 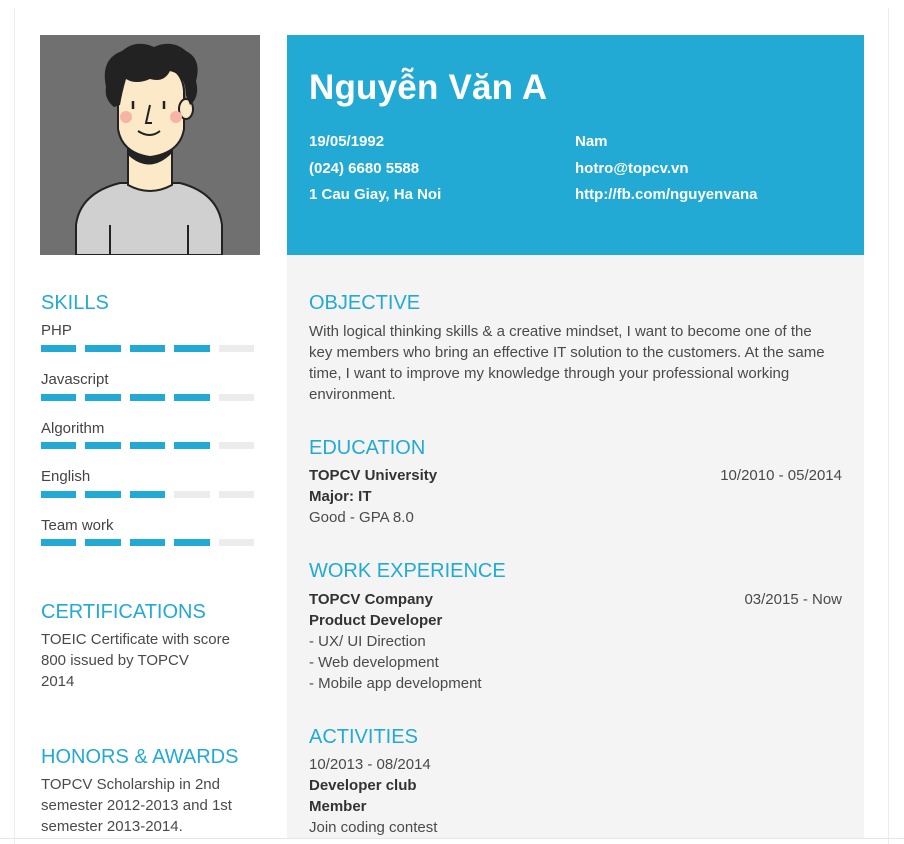 I want to click on work-experience-title: WORK EXPERIENCE, so click(x=407, y=571).